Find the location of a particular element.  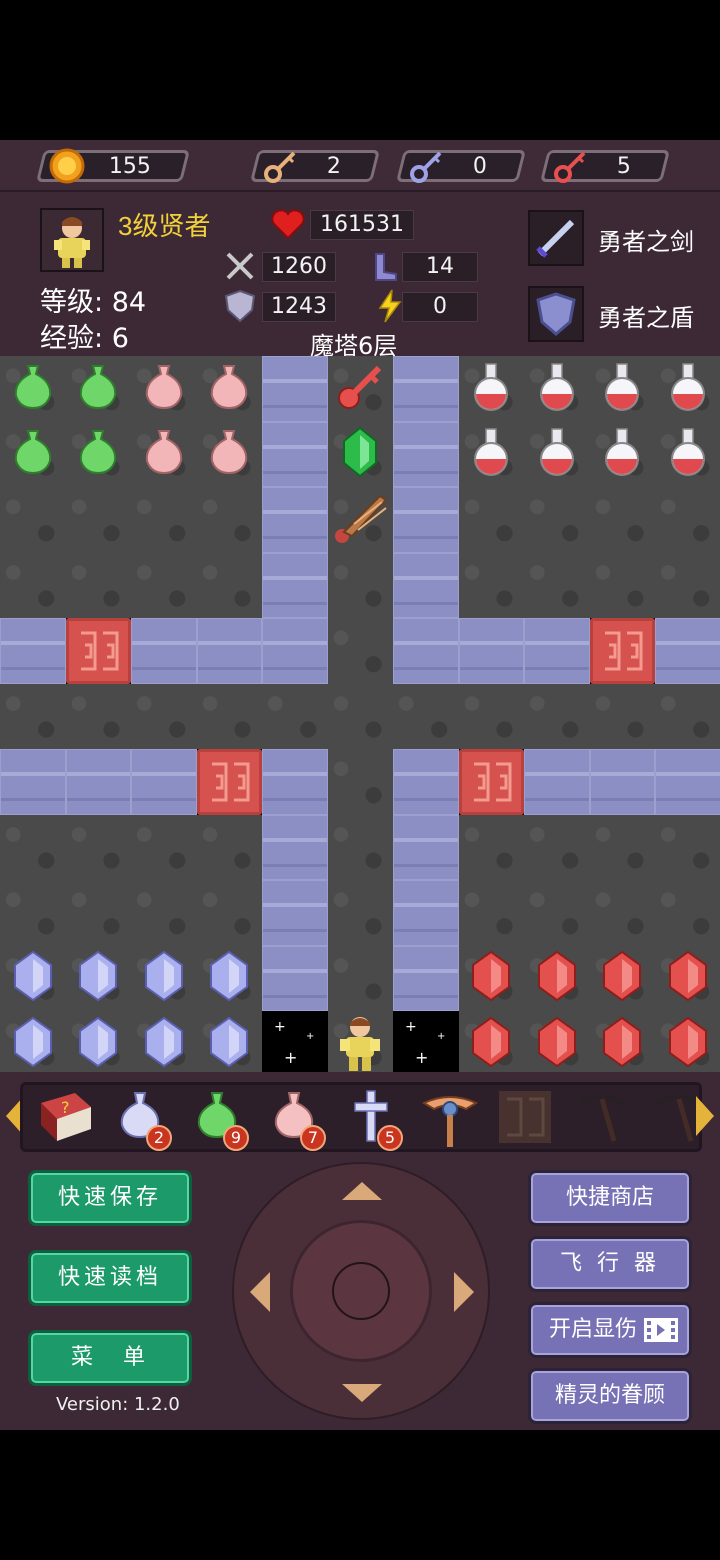

attack-value: 1260 is located at coordinates (299, 267).